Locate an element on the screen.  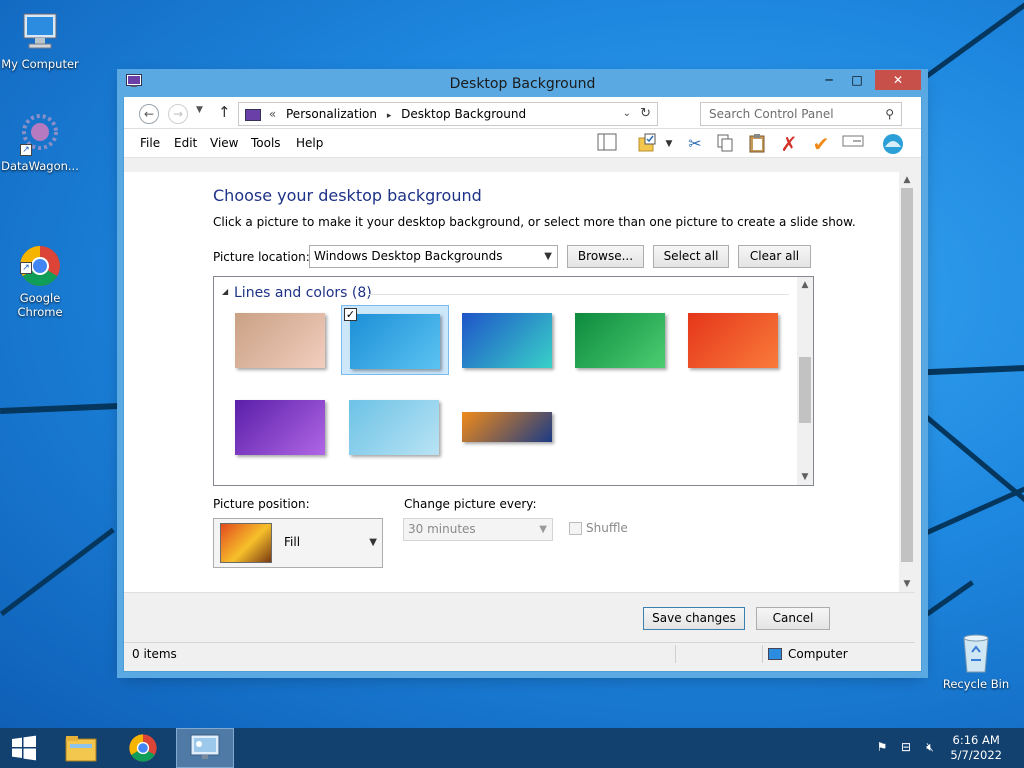
back-button: ← is located at coordinates (149, 114).